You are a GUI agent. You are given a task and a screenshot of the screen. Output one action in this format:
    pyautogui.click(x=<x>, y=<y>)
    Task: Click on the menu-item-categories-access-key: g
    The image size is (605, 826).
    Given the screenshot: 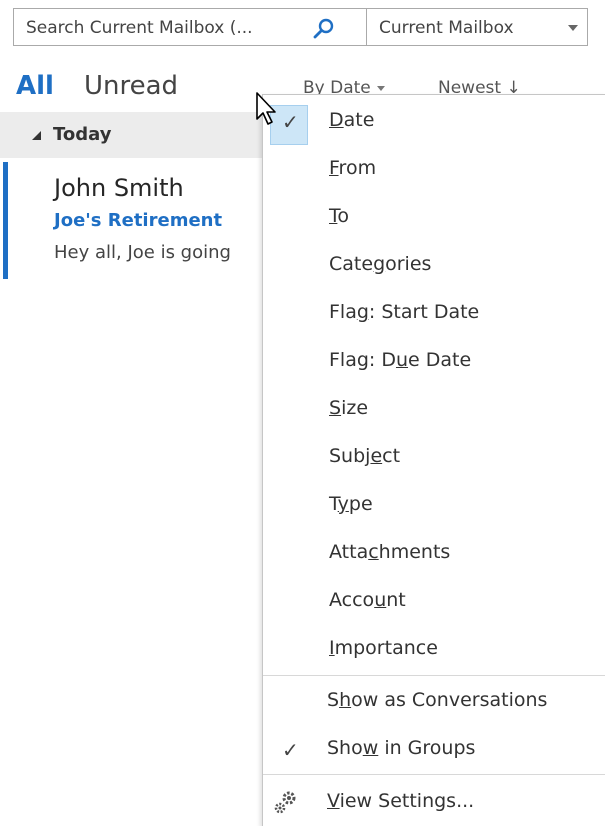 What is the action you would take?
    pyautogui.click(x=379, y=264)
    